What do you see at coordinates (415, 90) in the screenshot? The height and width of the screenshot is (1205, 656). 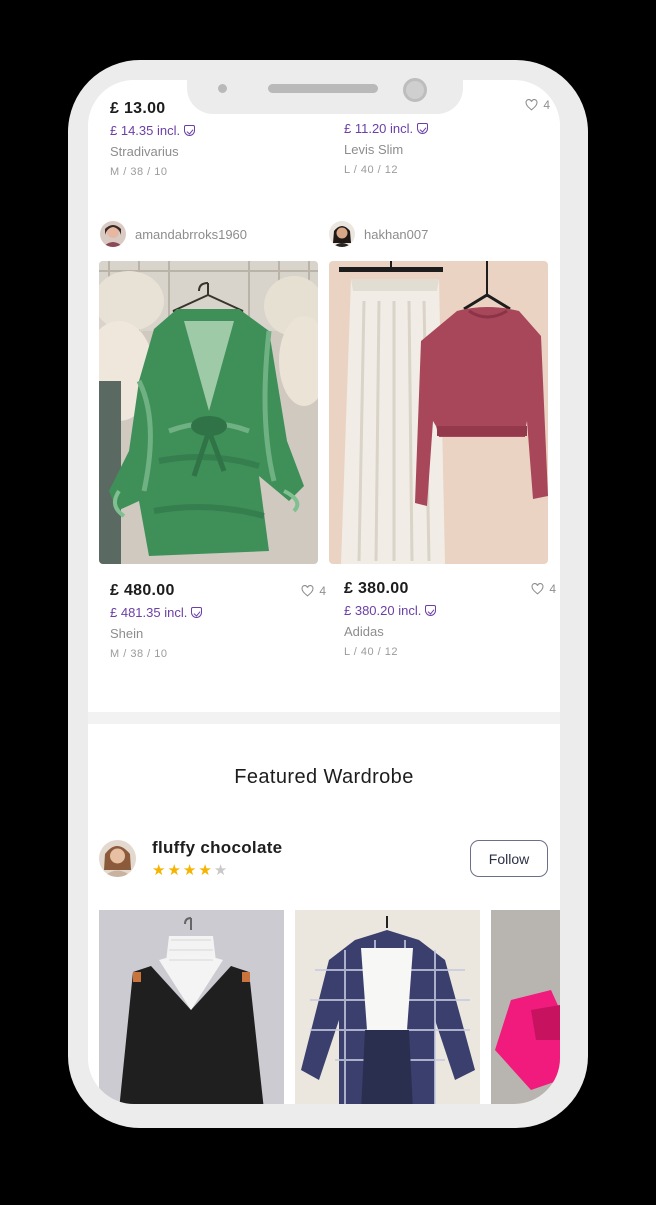 I see `front-camera` at bounding box center [415, 90].